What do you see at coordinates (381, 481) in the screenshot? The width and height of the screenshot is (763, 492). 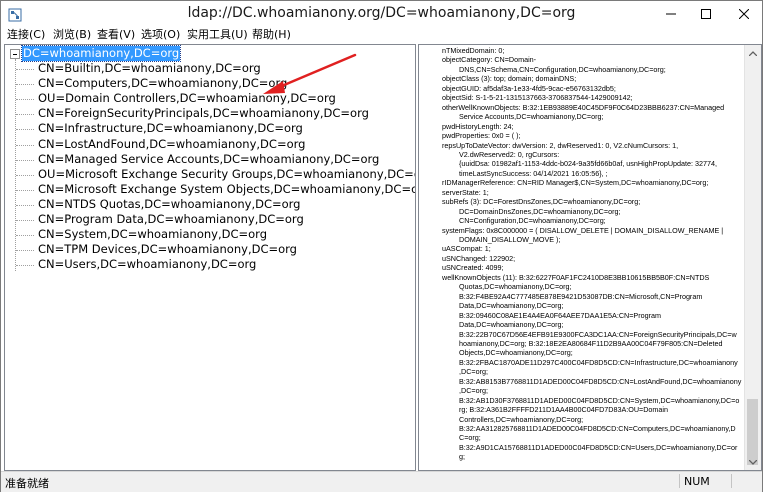 I see `status-bar: 准备就绪 NUM` at bounding box center [381, 481].